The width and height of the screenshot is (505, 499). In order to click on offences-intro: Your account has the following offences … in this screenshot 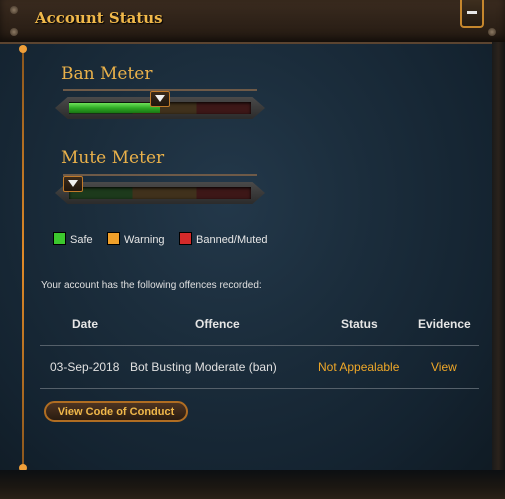, I will do `click(151, 285)`.